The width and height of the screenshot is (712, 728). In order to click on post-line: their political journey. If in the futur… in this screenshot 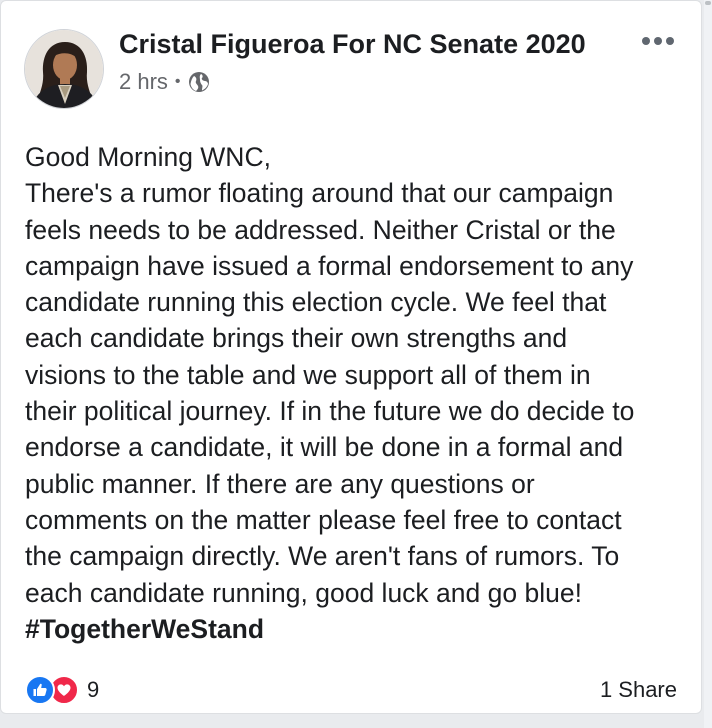, I will do `click(330, 411)`.